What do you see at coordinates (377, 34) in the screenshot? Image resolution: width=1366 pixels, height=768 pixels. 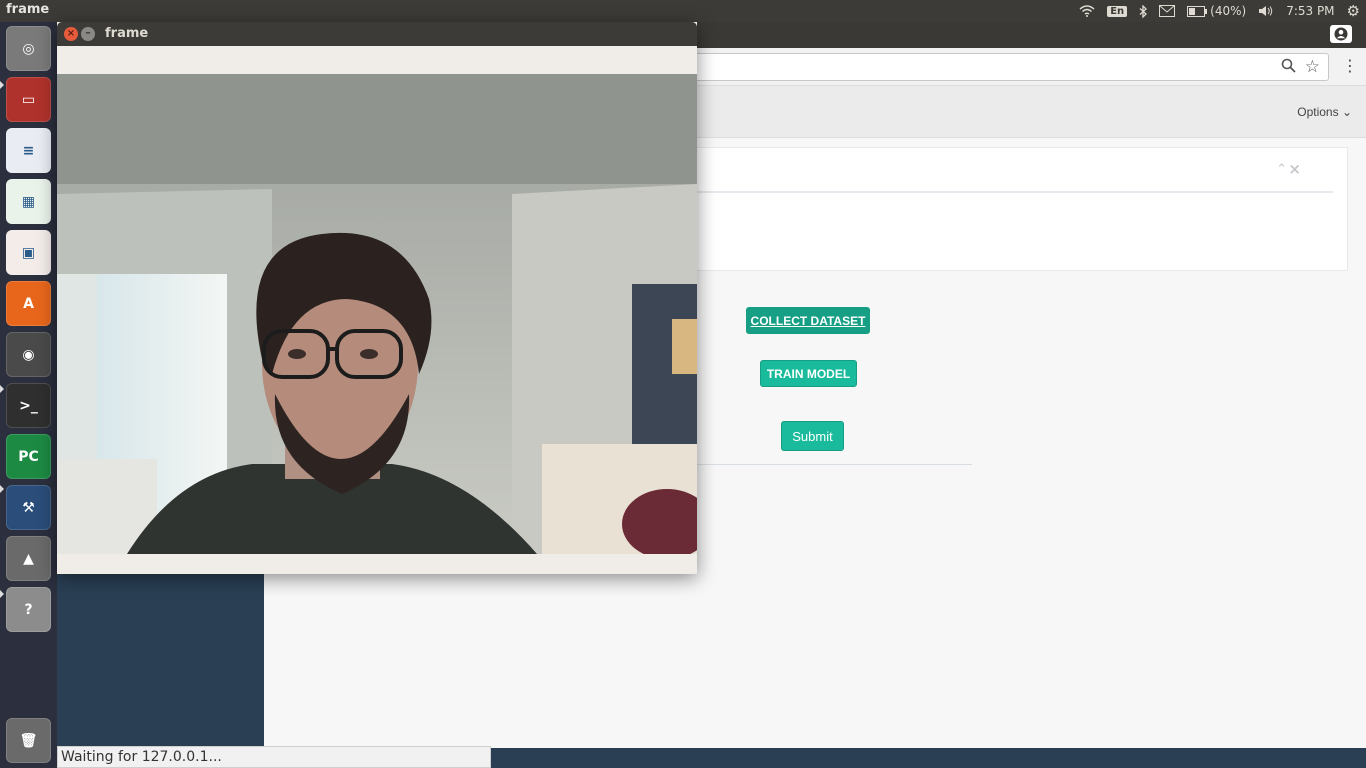 I see `frame-titlebar: × – frame` at bounding box center [377, 34].